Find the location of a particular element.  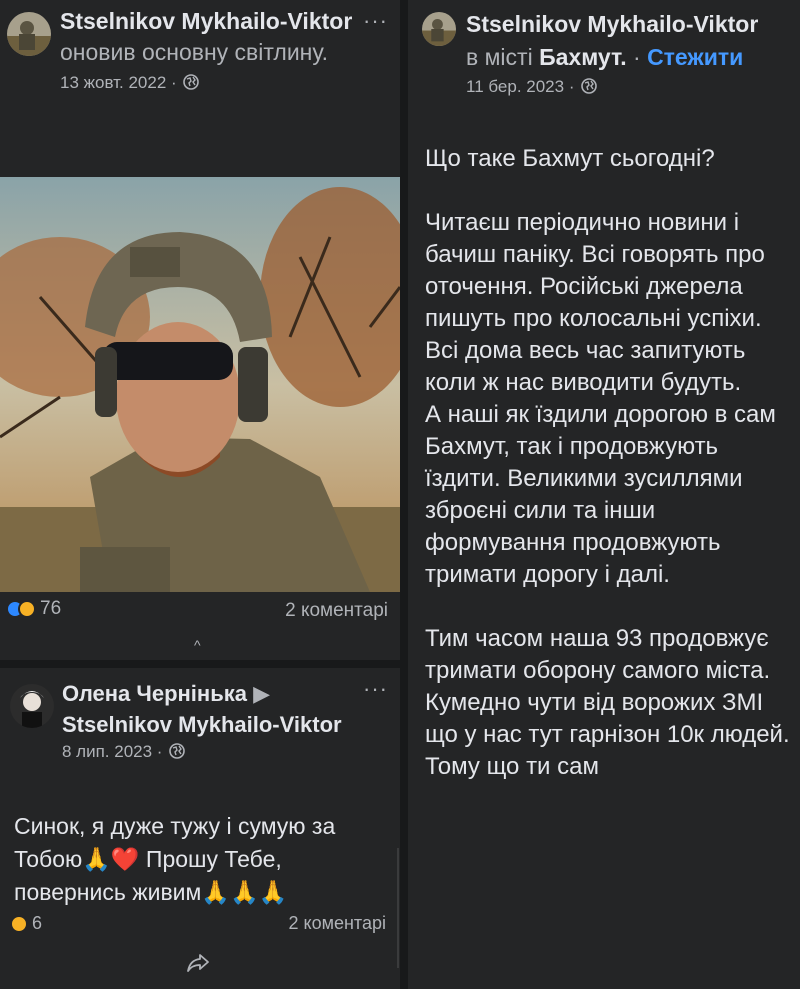

post-action-text: оновив основну світлину. is located at coordinates (194, 52).